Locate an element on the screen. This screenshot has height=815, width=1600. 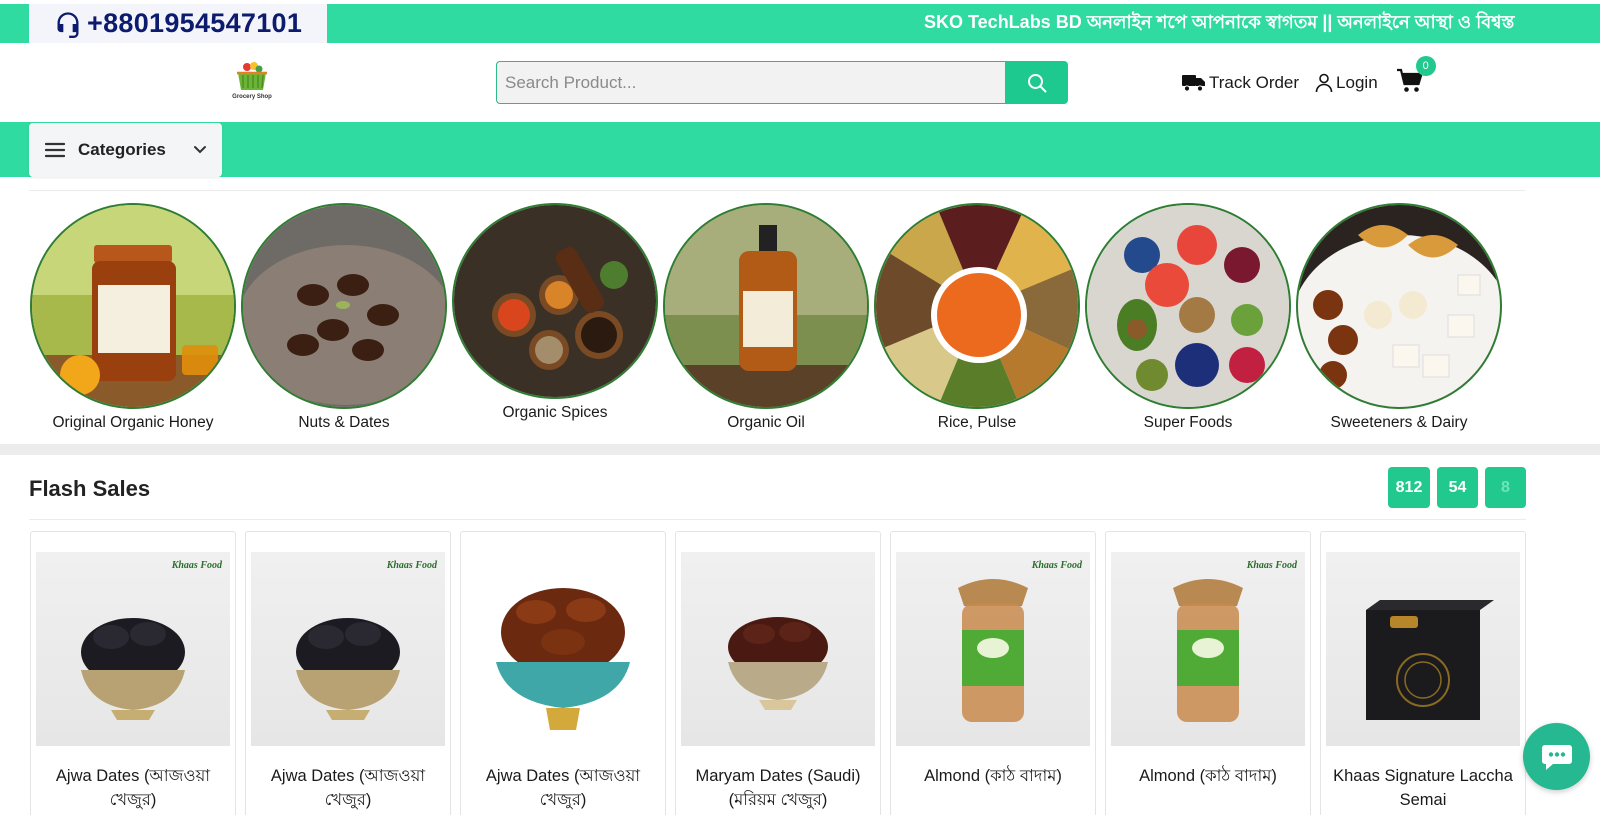
product-name: Maryam Dates (Saudi) (মরিয়ম খেজুর) is located at coordinates (778, 788).